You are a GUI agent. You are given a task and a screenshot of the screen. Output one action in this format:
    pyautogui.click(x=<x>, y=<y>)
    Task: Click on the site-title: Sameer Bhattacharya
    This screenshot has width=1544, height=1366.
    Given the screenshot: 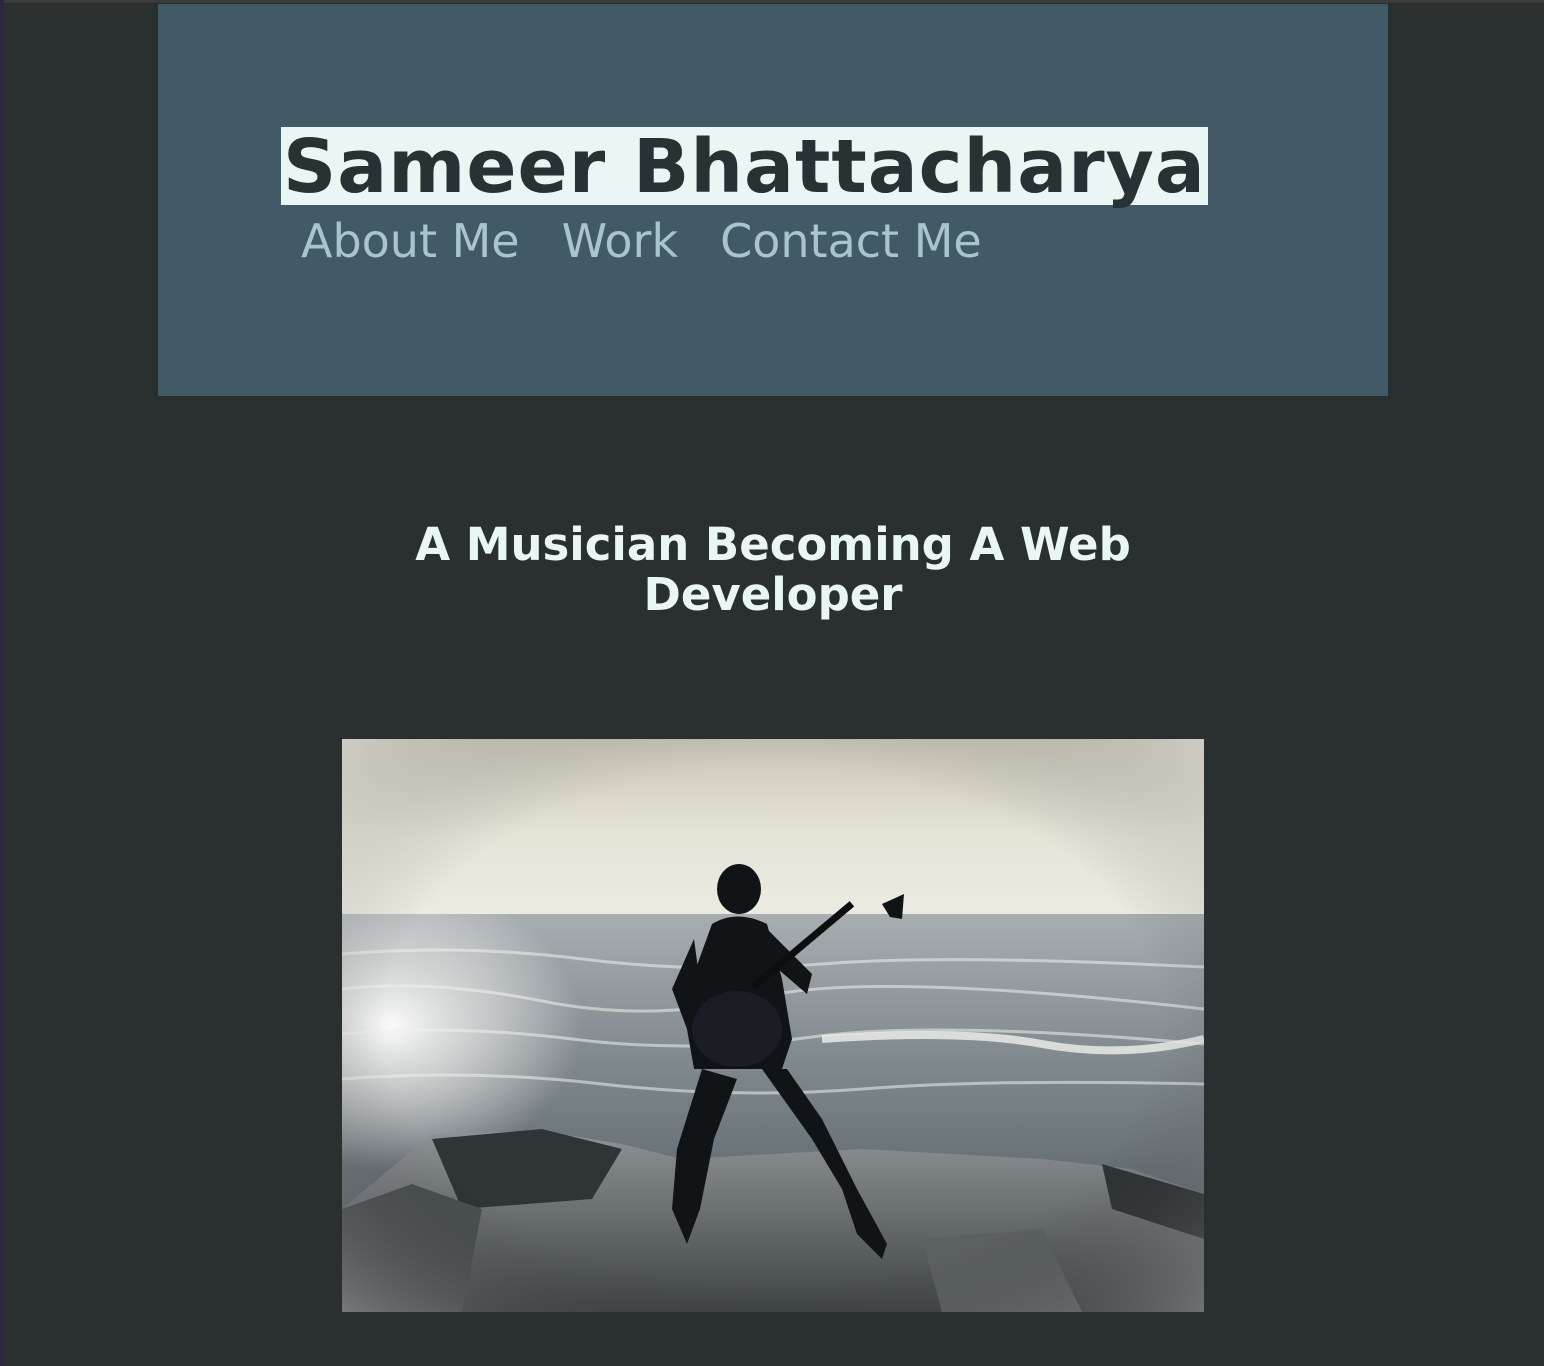 What is the action you would take?
    pyautogui.click(x=744, y=167)
    